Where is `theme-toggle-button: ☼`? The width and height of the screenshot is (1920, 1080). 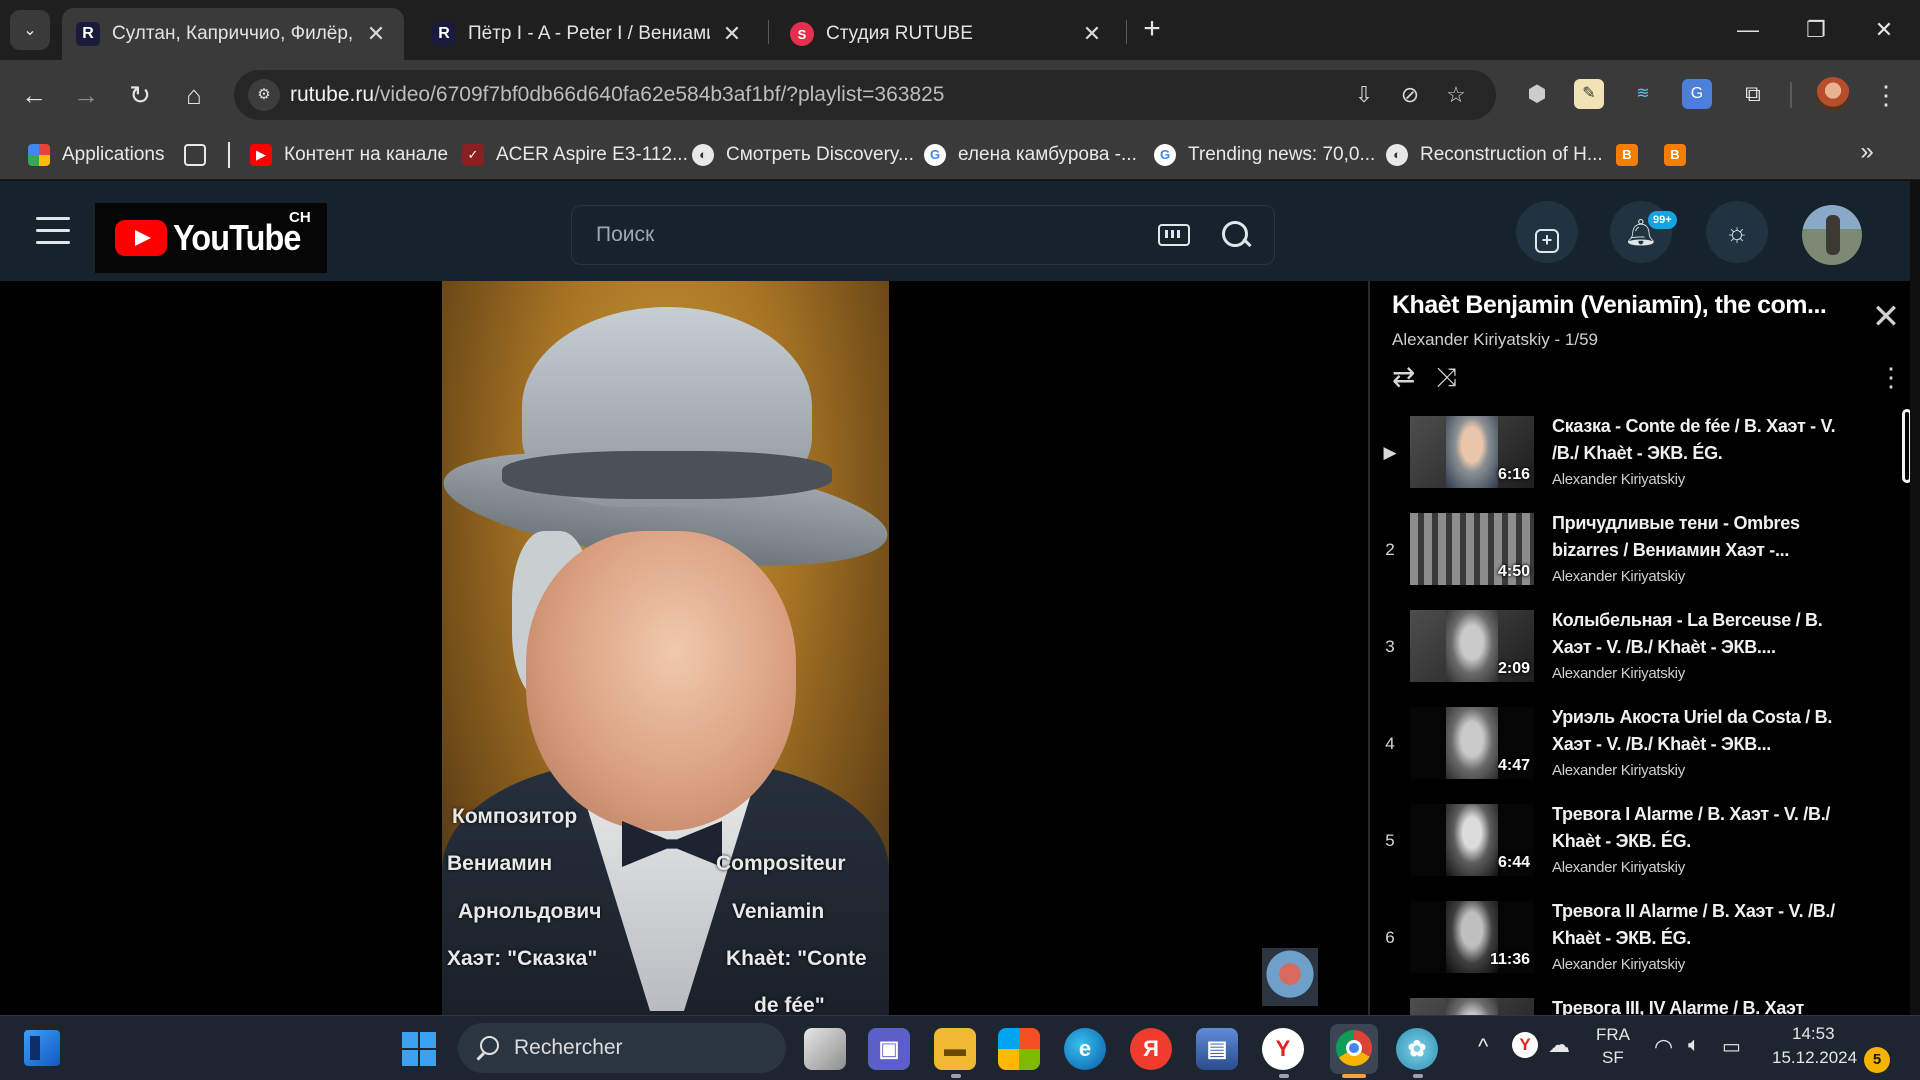 theme-toggle-button: ☼ is located at coordinates (1737, 232).